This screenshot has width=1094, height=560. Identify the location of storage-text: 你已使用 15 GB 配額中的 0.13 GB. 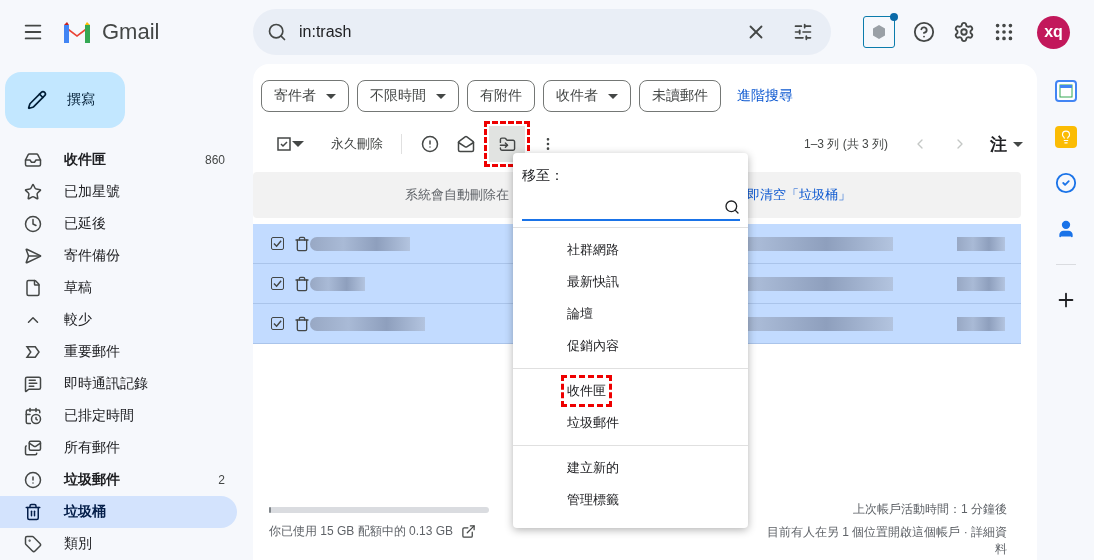
(361, 531).